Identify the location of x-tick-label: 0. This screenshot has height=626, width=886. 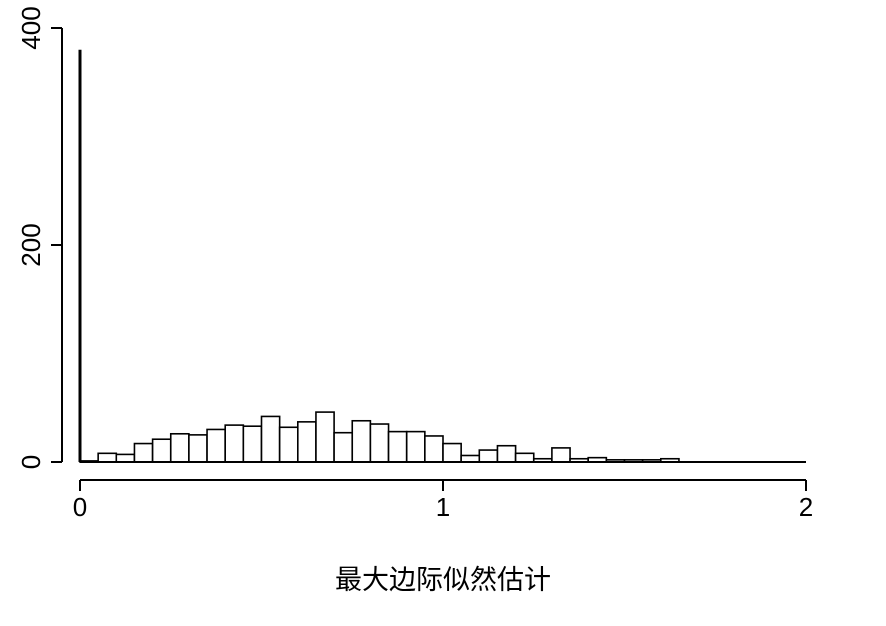
(80, 507).